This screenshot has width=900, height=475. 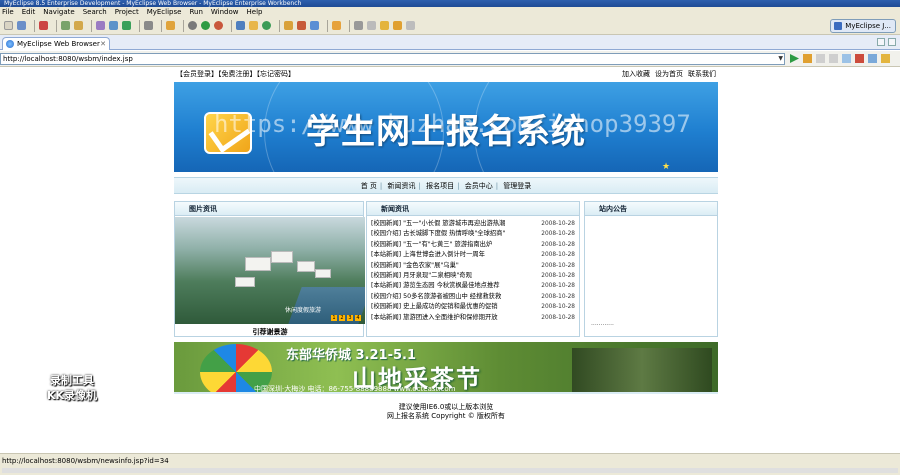 I want to click on news-title: [校园新闻] "五一"小长假 旅游城市再迎出游热潮, so click(x=455, y=224).